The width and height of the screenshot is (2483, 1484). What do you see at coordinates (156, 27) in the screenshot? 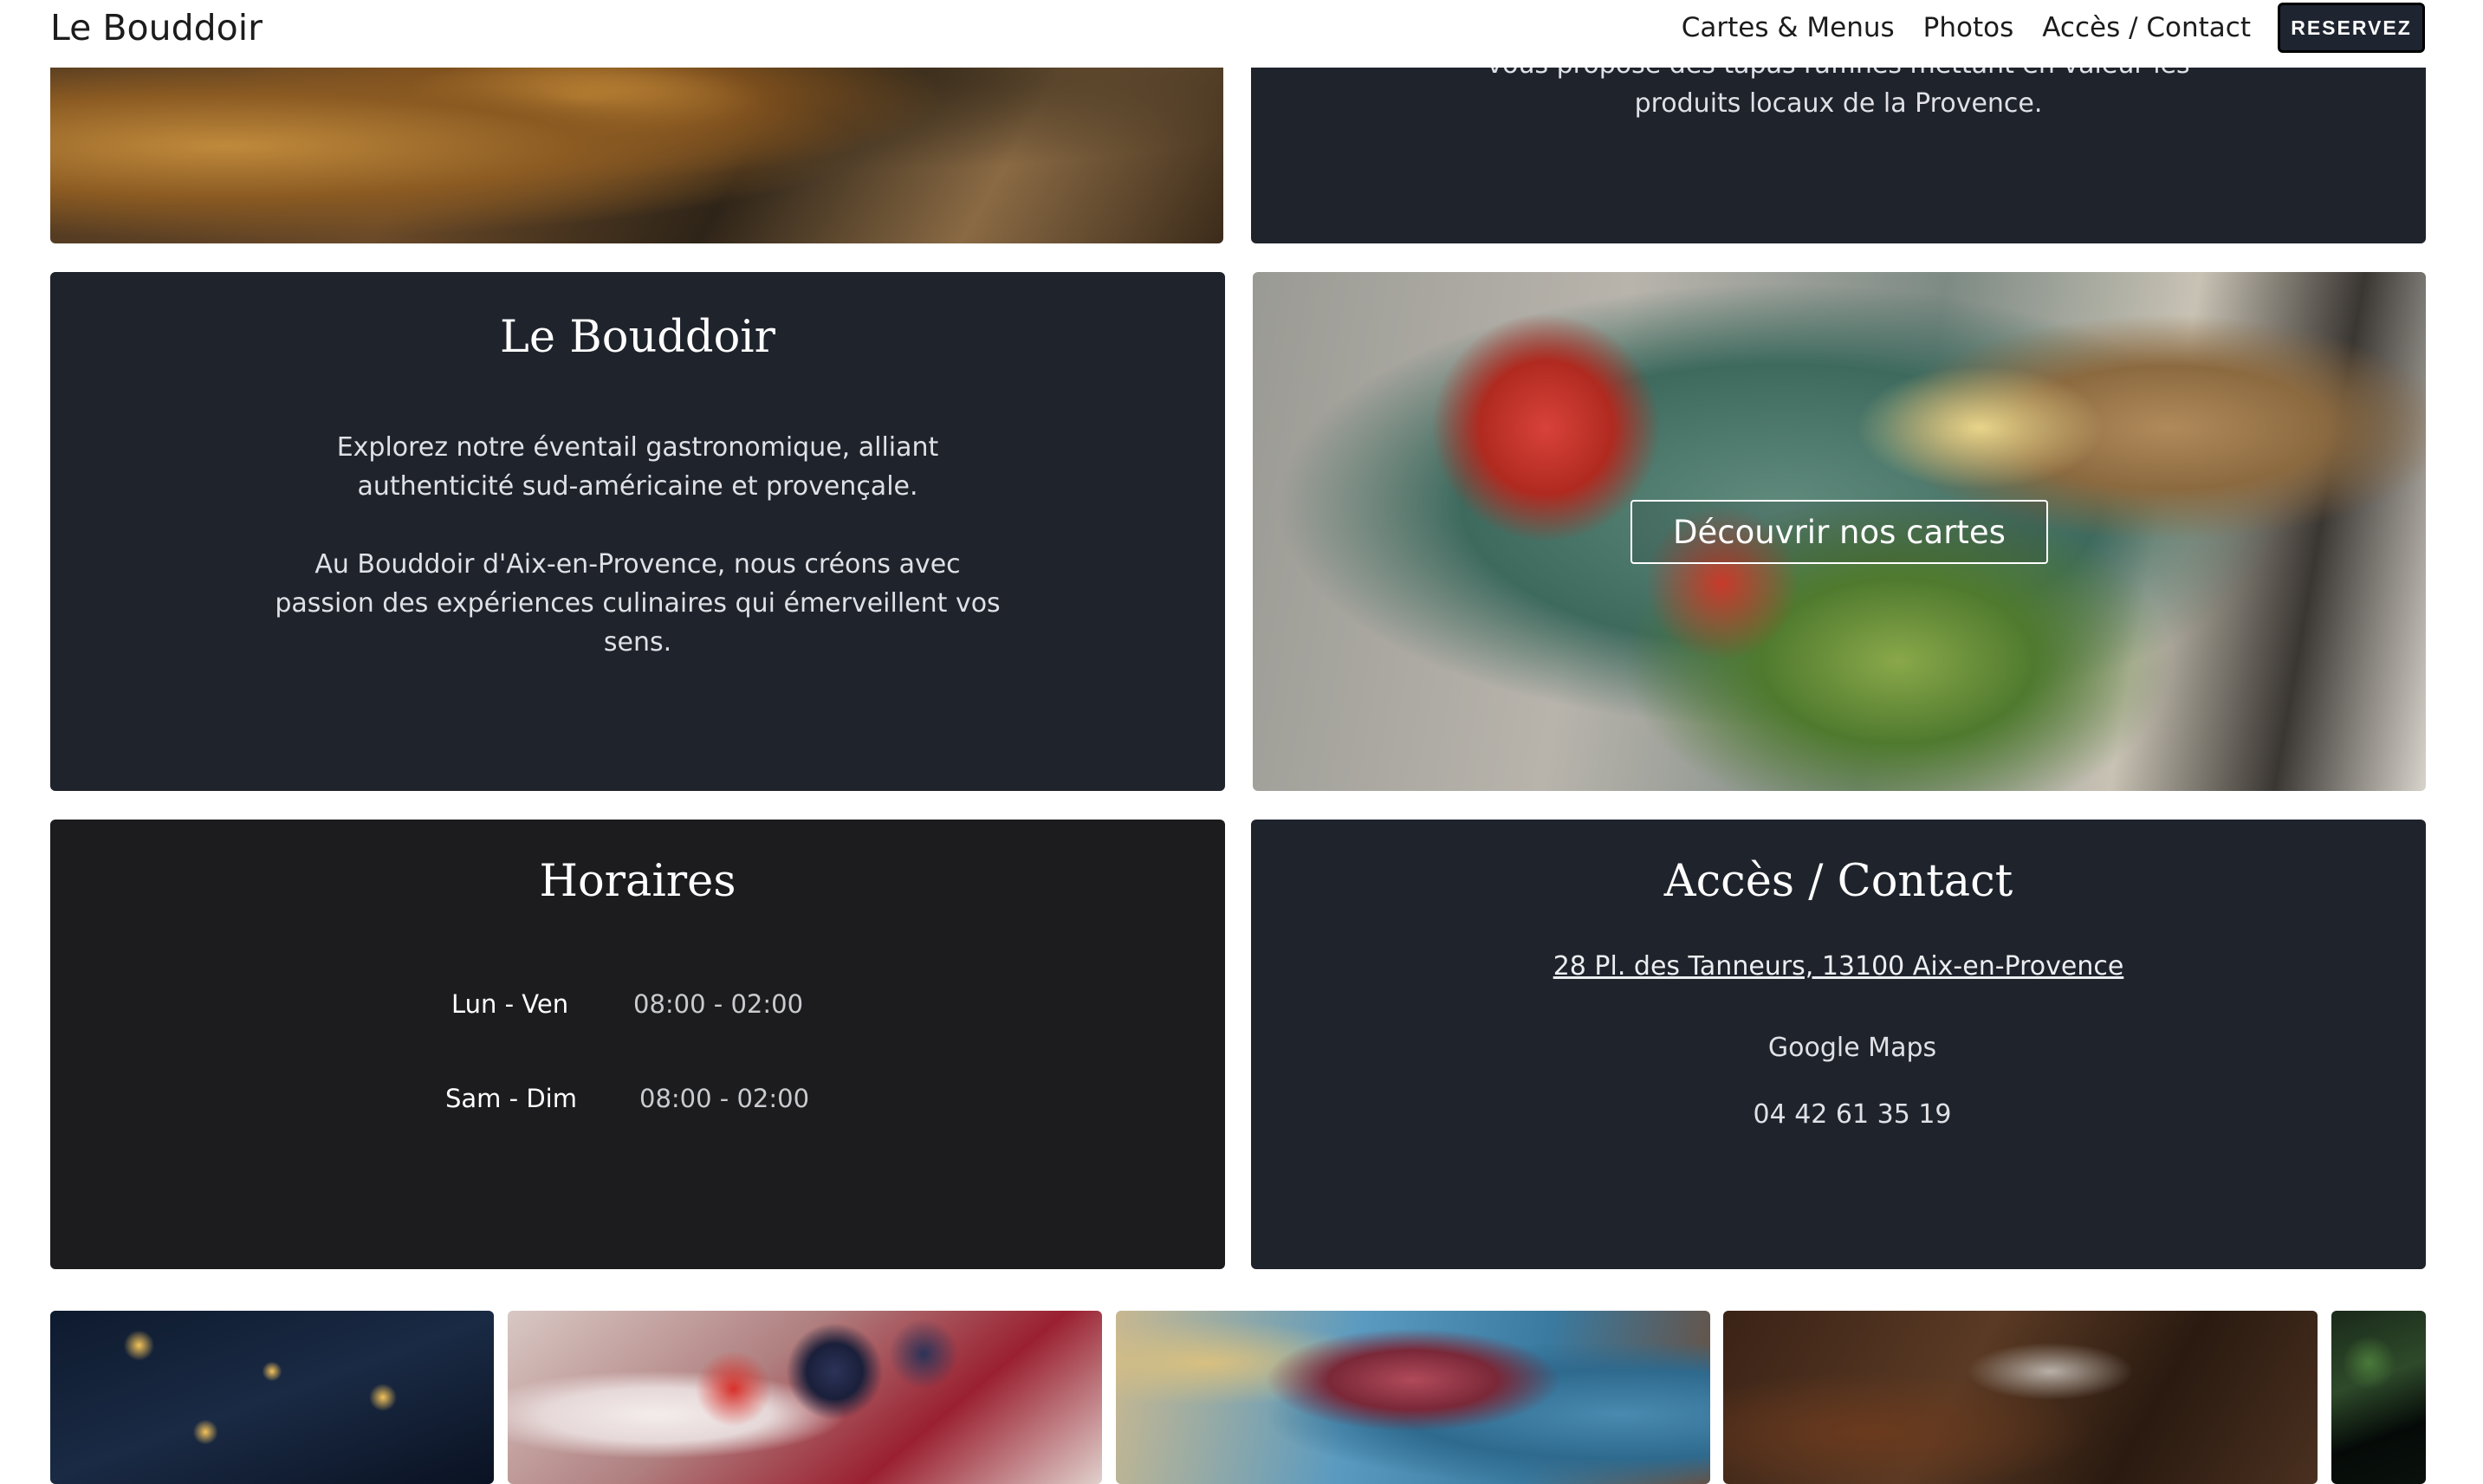
I see `brand-logo-text: Le Bouddoir` at bounding box center [156, 27].